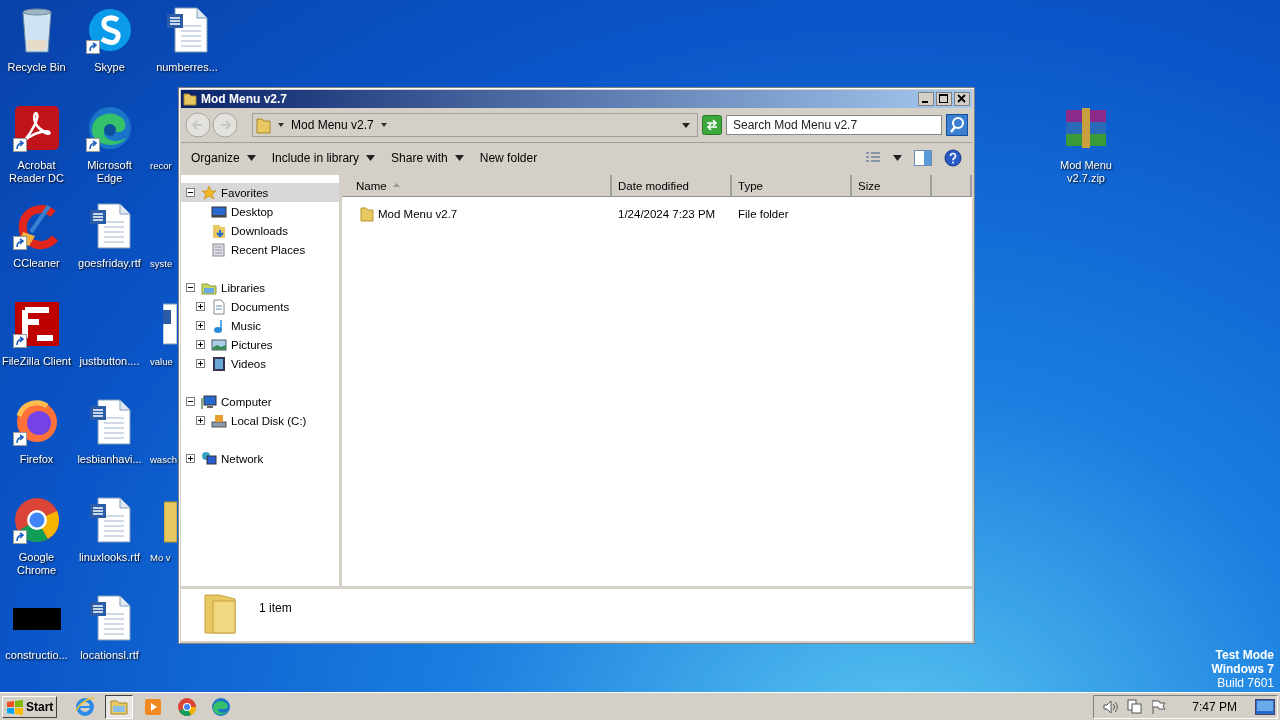 The width and height of the screenshot is (1280, 720). I want to click on type-cell-text: File folder, so click(763, 214).